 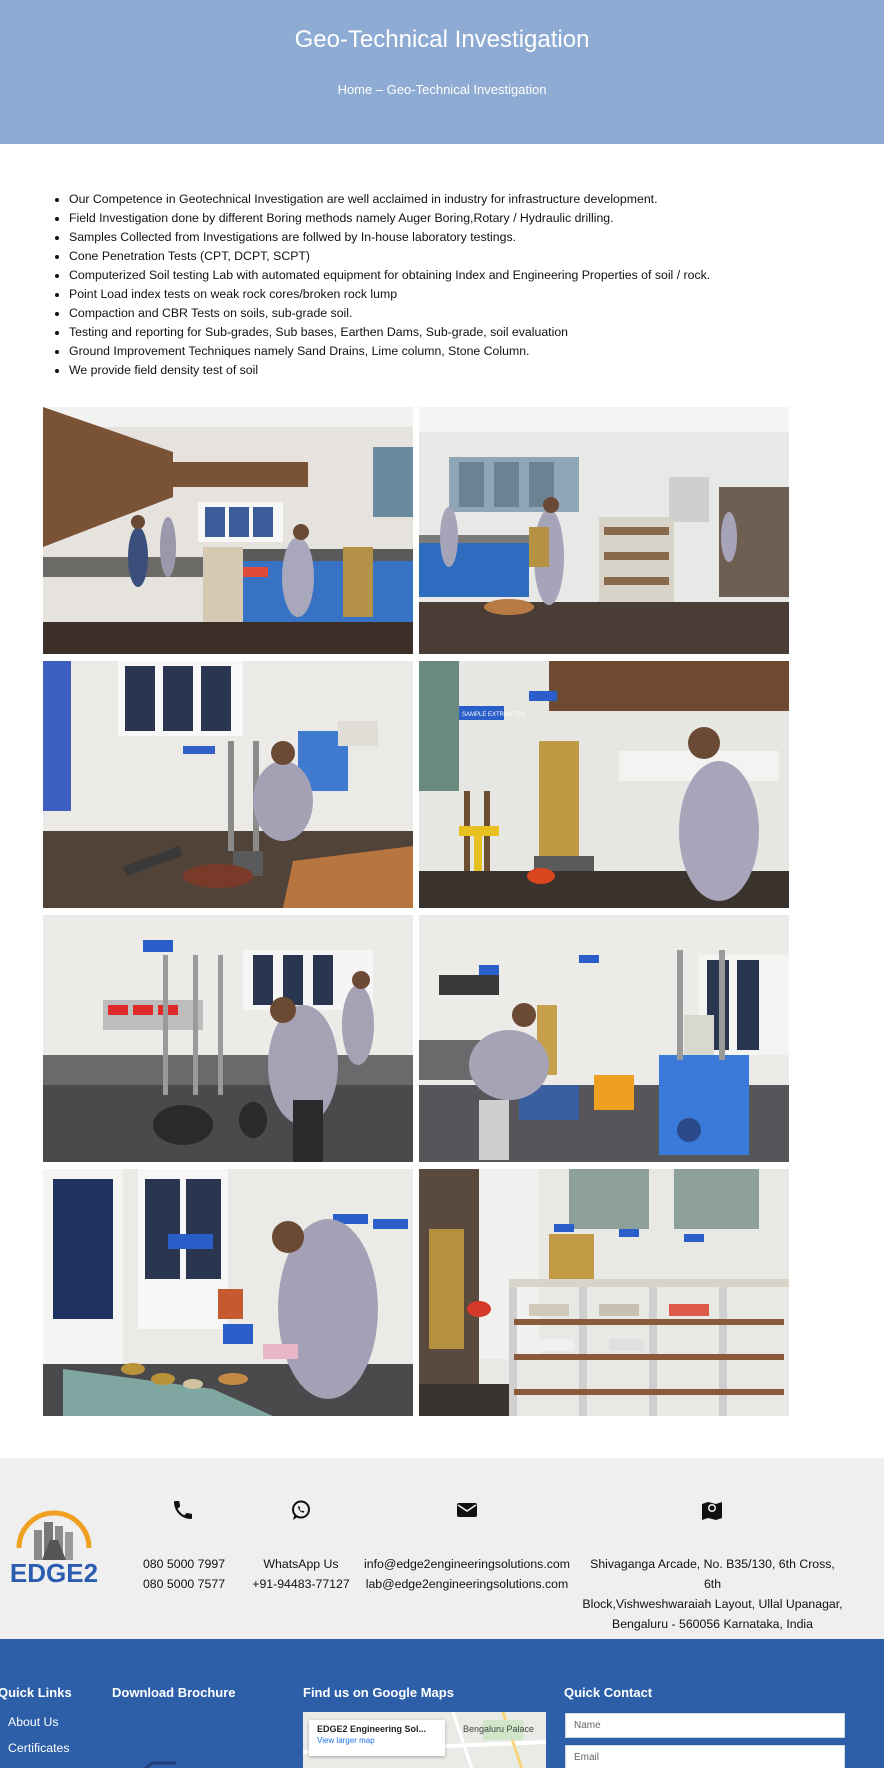 What do you see at coordinates (36, 1692) in the screenshot?
I see `quick-links-heading: Quick Links` at bounding box center [36, 1692].